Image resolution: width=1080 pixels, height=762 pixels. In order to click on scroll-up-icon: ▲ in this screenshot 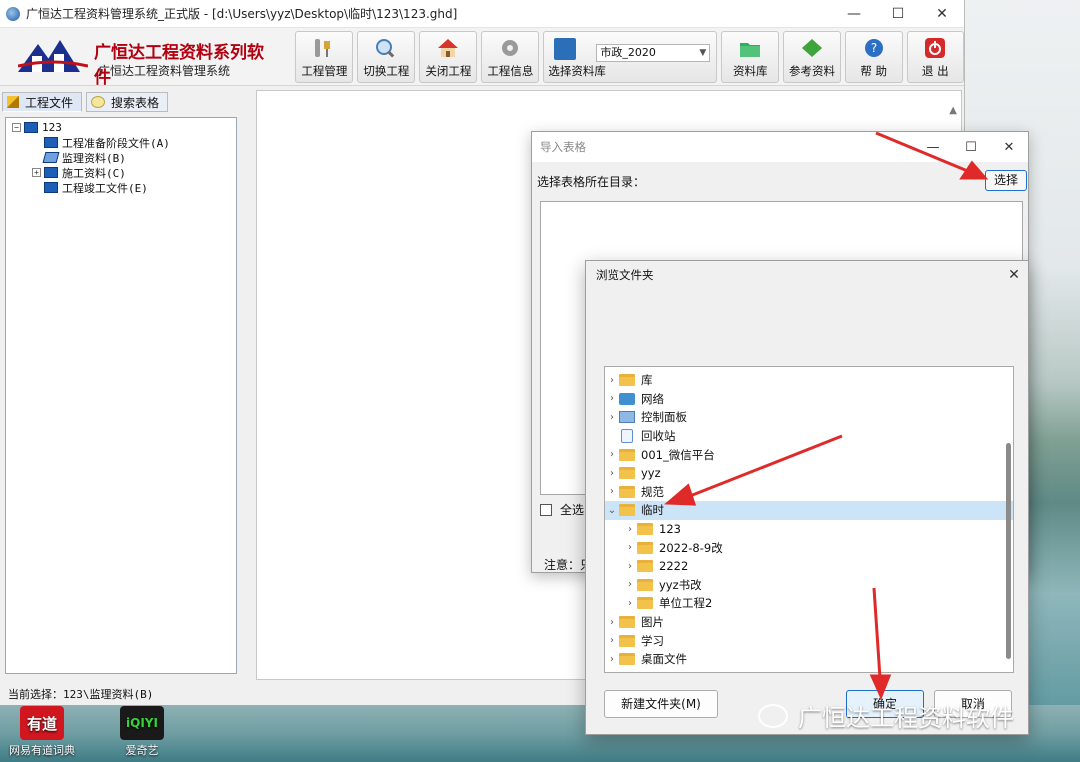, I will do `click(953, 110)`.